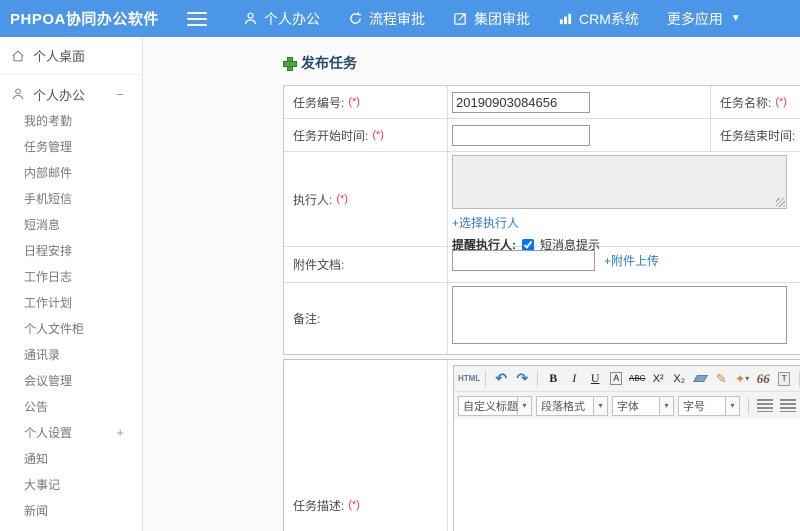 This screenshot has width=800, height=531. Describe the element at coordinates (71, 510) in the screenshot. I see `sidebar-item-news: 新闻` at that location.